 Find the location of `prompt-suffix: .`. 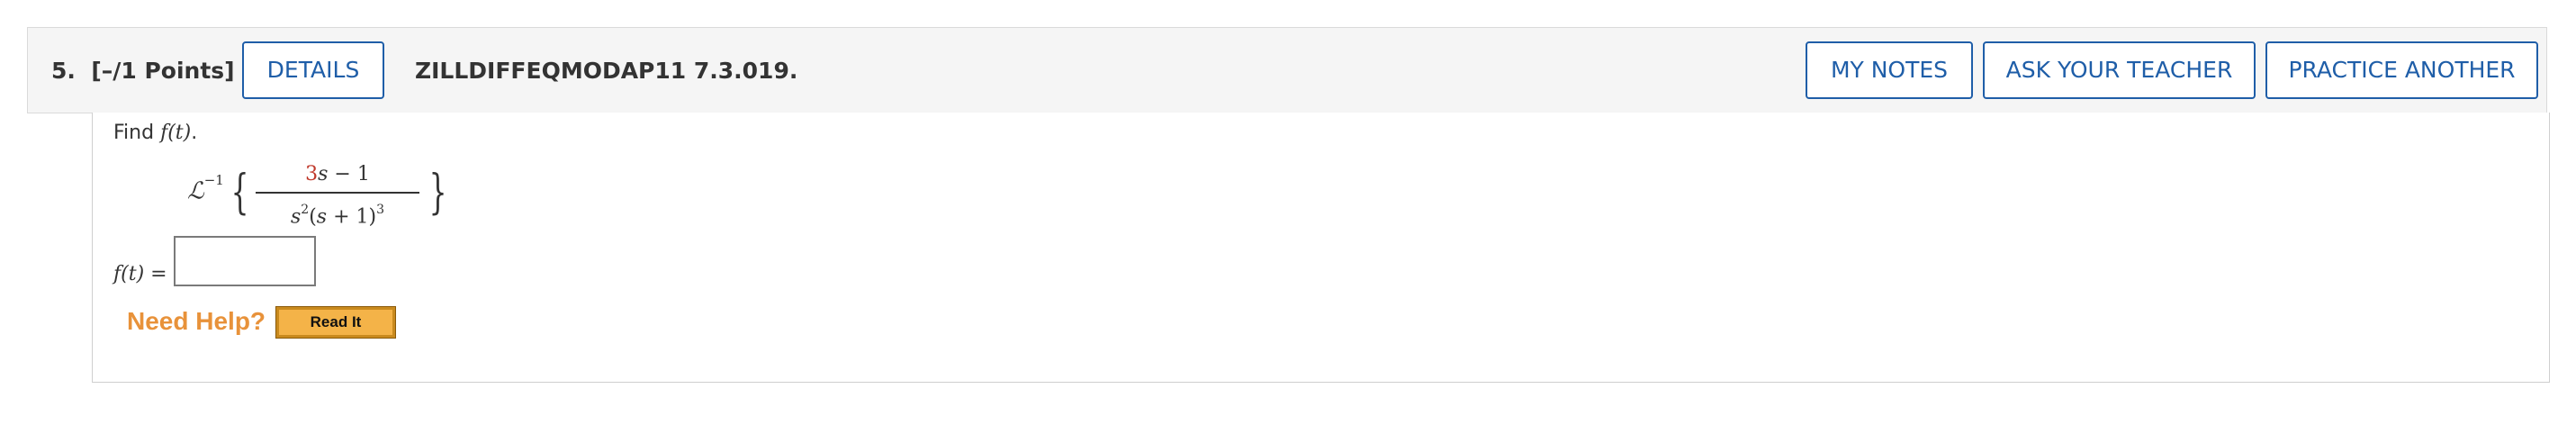

prompt-suffix: . is located at coordinates (194, 133).